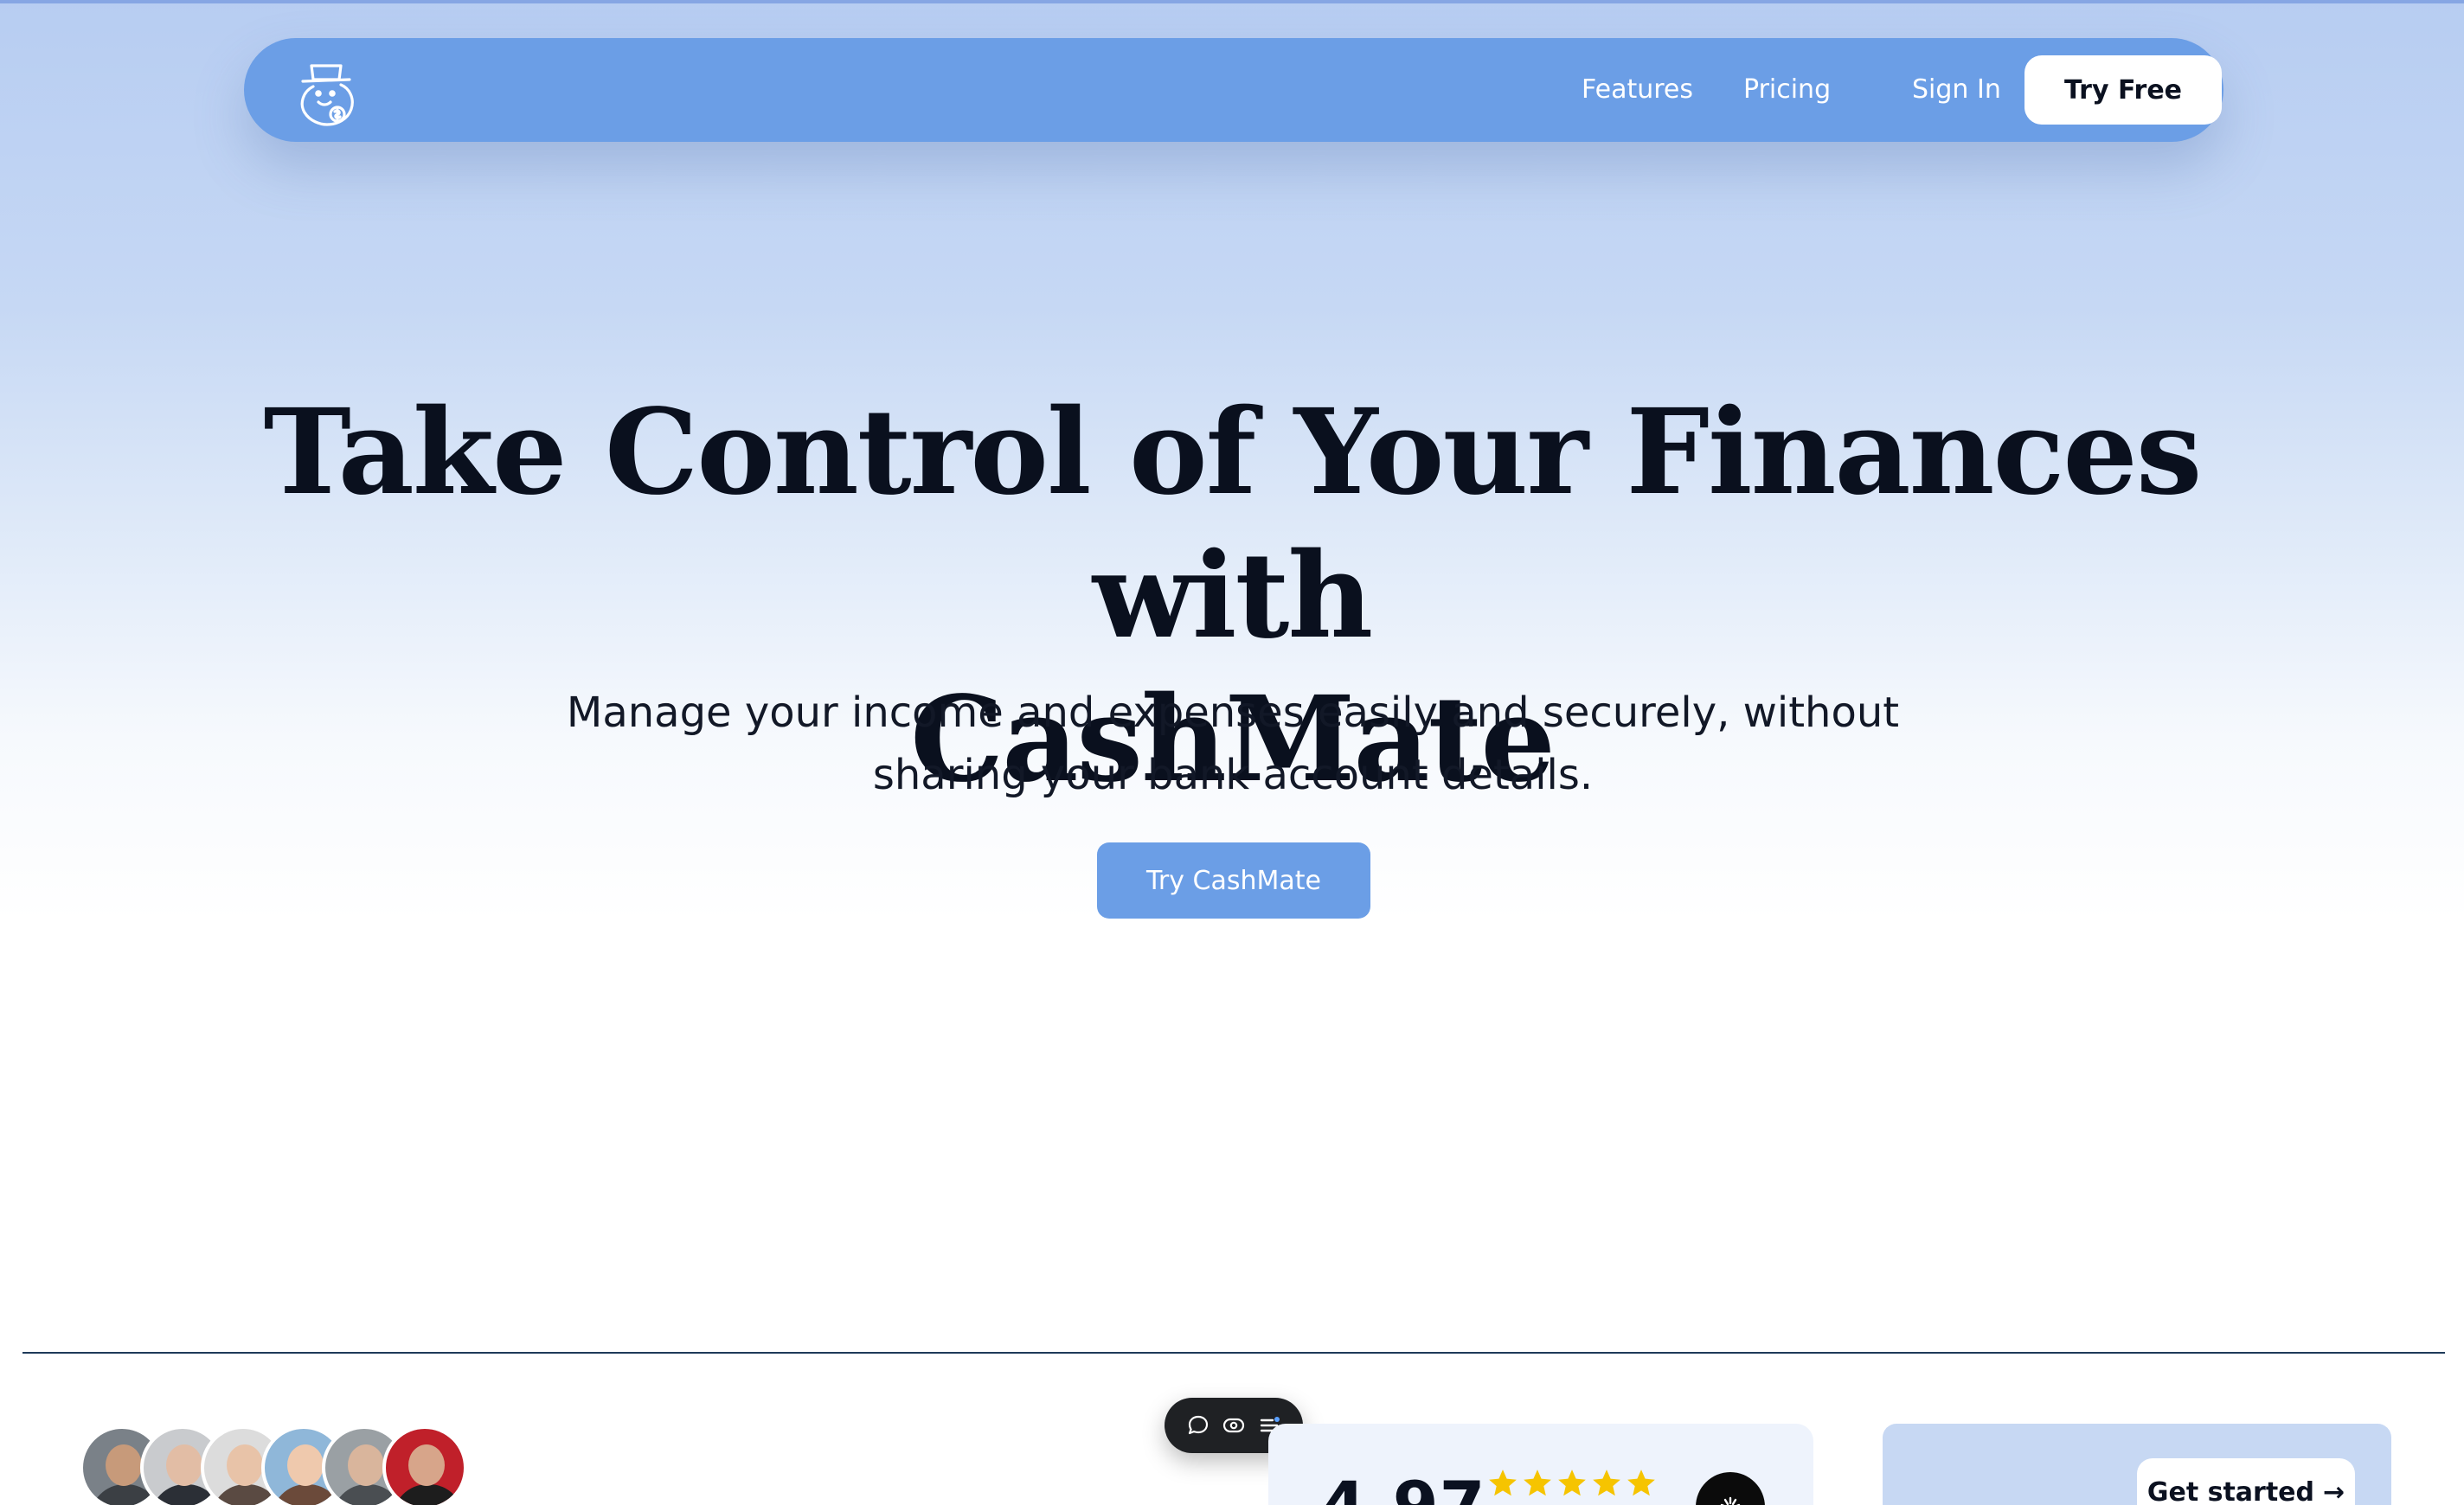 Image resolution: width=2464 pixels, height=1505 pixels. I want to click on navbar: Features Pricing Sign In Try Free, so click(1233, 90).